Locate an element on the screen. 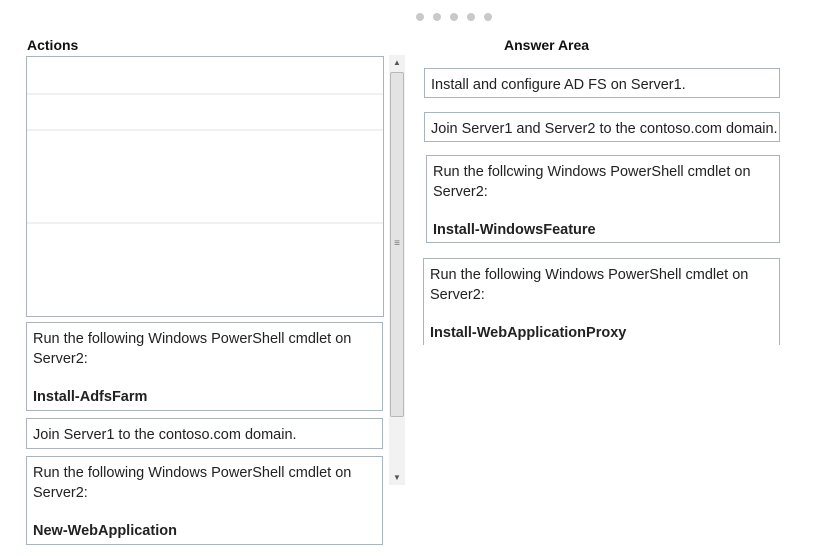 Image resolution: width=823 pixels, height=556 pixels. answer-item-cmdlet: Install-WebApplicationProxy is located at coordinates (528, 333).